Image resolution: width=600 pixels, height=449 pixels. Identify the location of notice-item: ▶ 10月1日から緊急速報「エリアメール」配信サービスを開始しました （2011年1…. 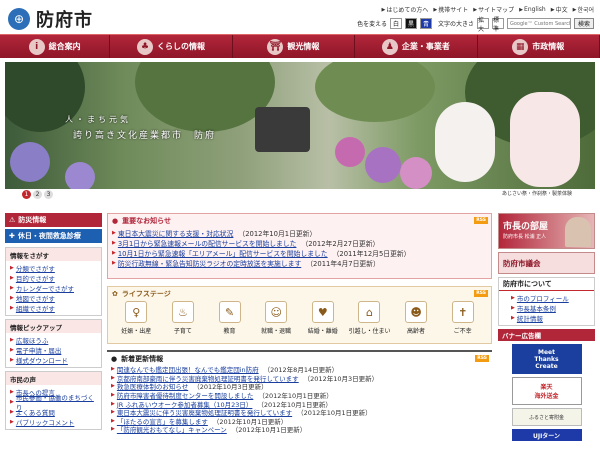
(299, 253).